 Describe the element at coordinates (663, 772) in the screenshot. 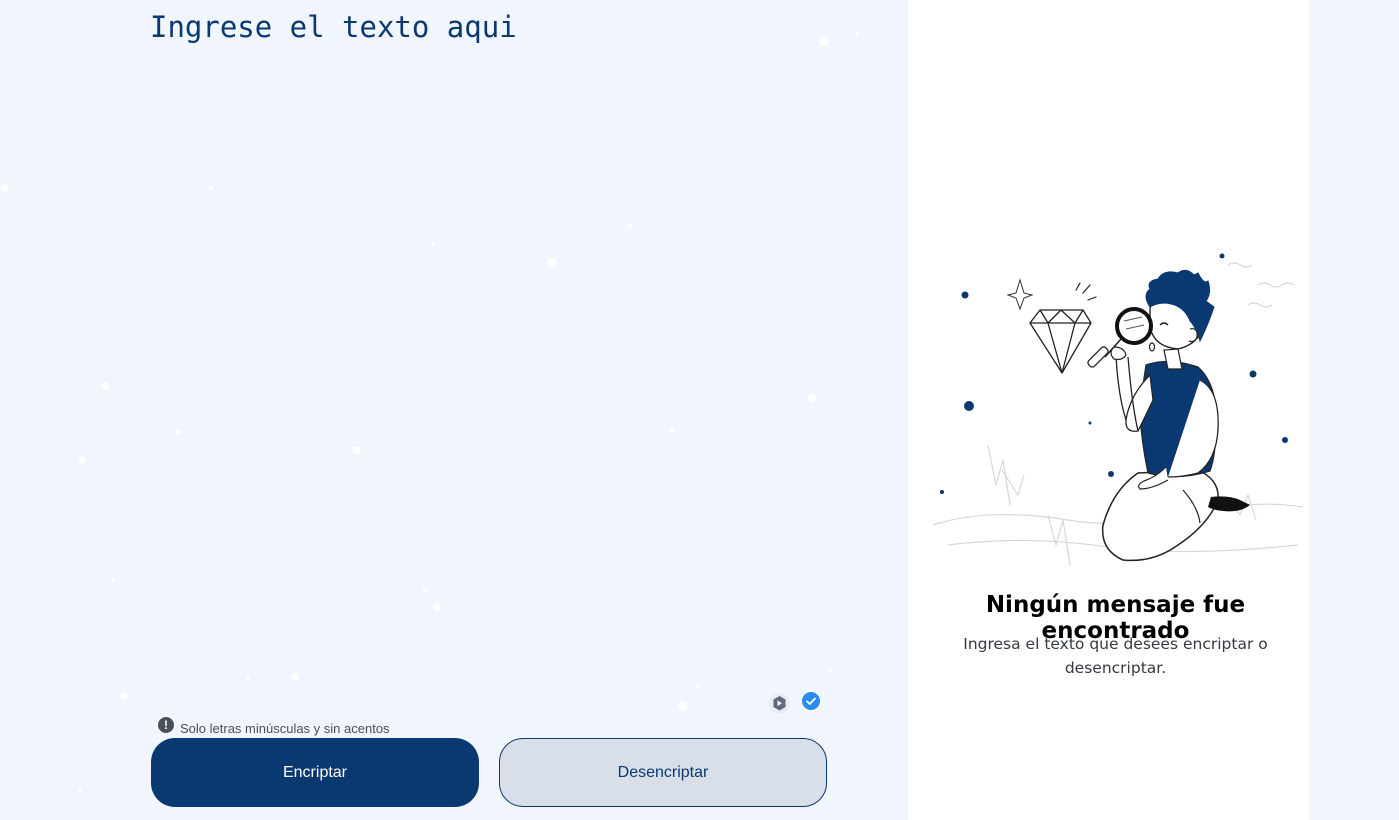

I see `decrypt-button: Desencriptar` at that location.